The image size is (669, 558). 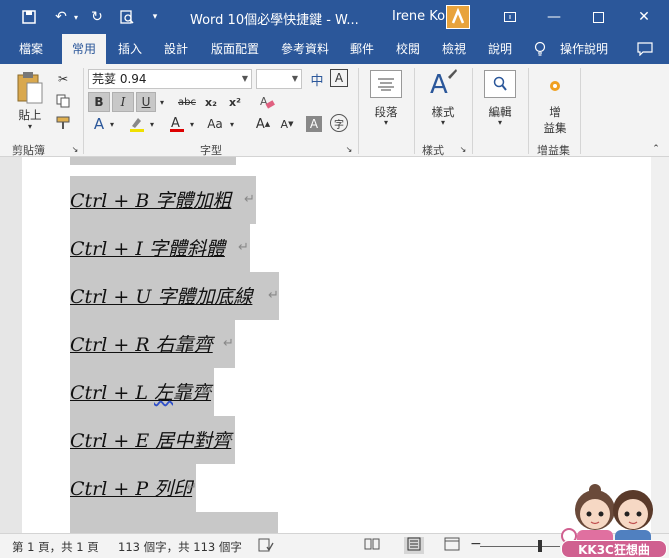 What do you see at coordinates (160, 248) in the screenshot?
I see `document-line: Ctrl + I 字體斜體 ↵` at bounding box center [160, 248].